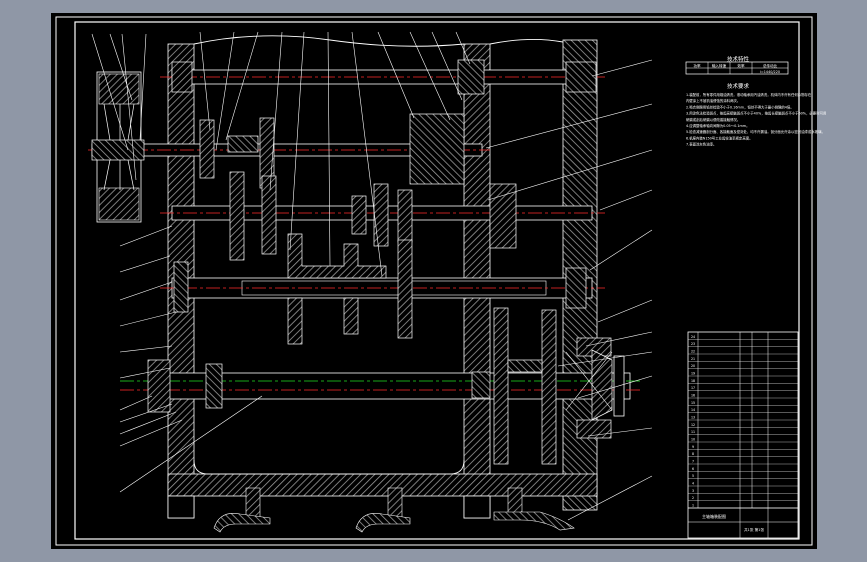 Image resolution: width=867 pixels, height=562 pixels. I want to click on gear-d2, so click(549, 387).